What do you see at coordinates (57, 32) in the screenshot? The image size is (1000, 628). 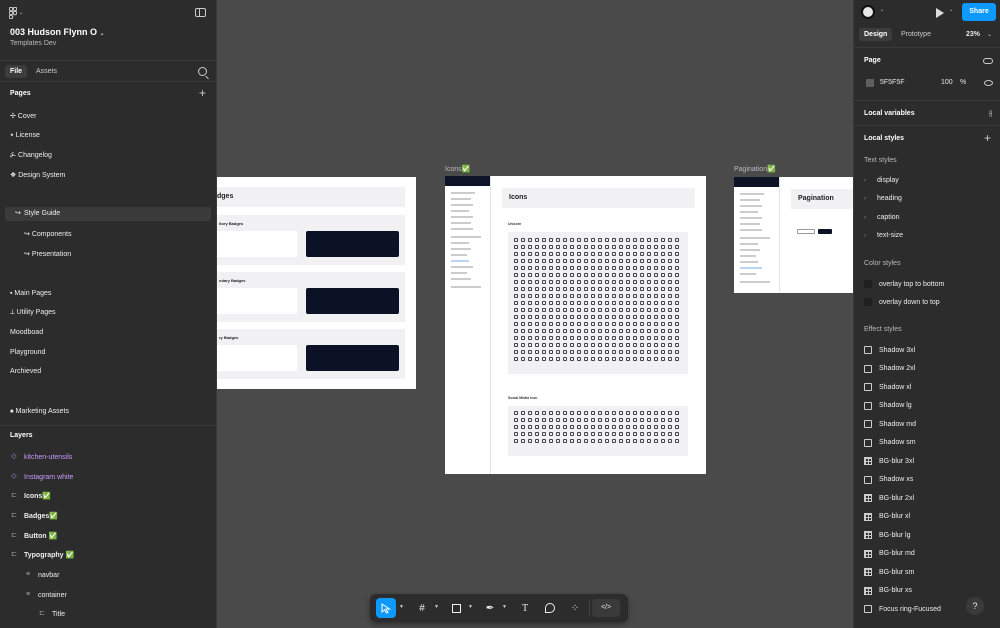 I see `file-name: 003 Hudson Flynn O ⌄` at bounding box center [57, 32].